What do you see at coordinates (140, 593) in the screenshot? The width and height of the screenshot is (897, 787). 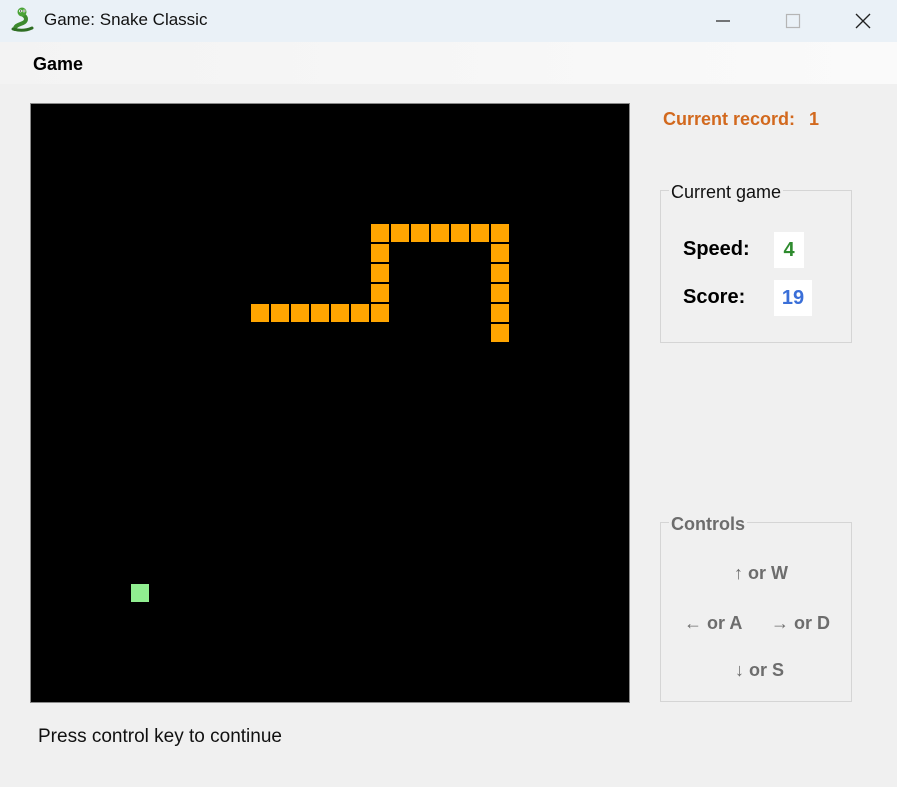 I see `food-item` at bounding box center [140, 593].